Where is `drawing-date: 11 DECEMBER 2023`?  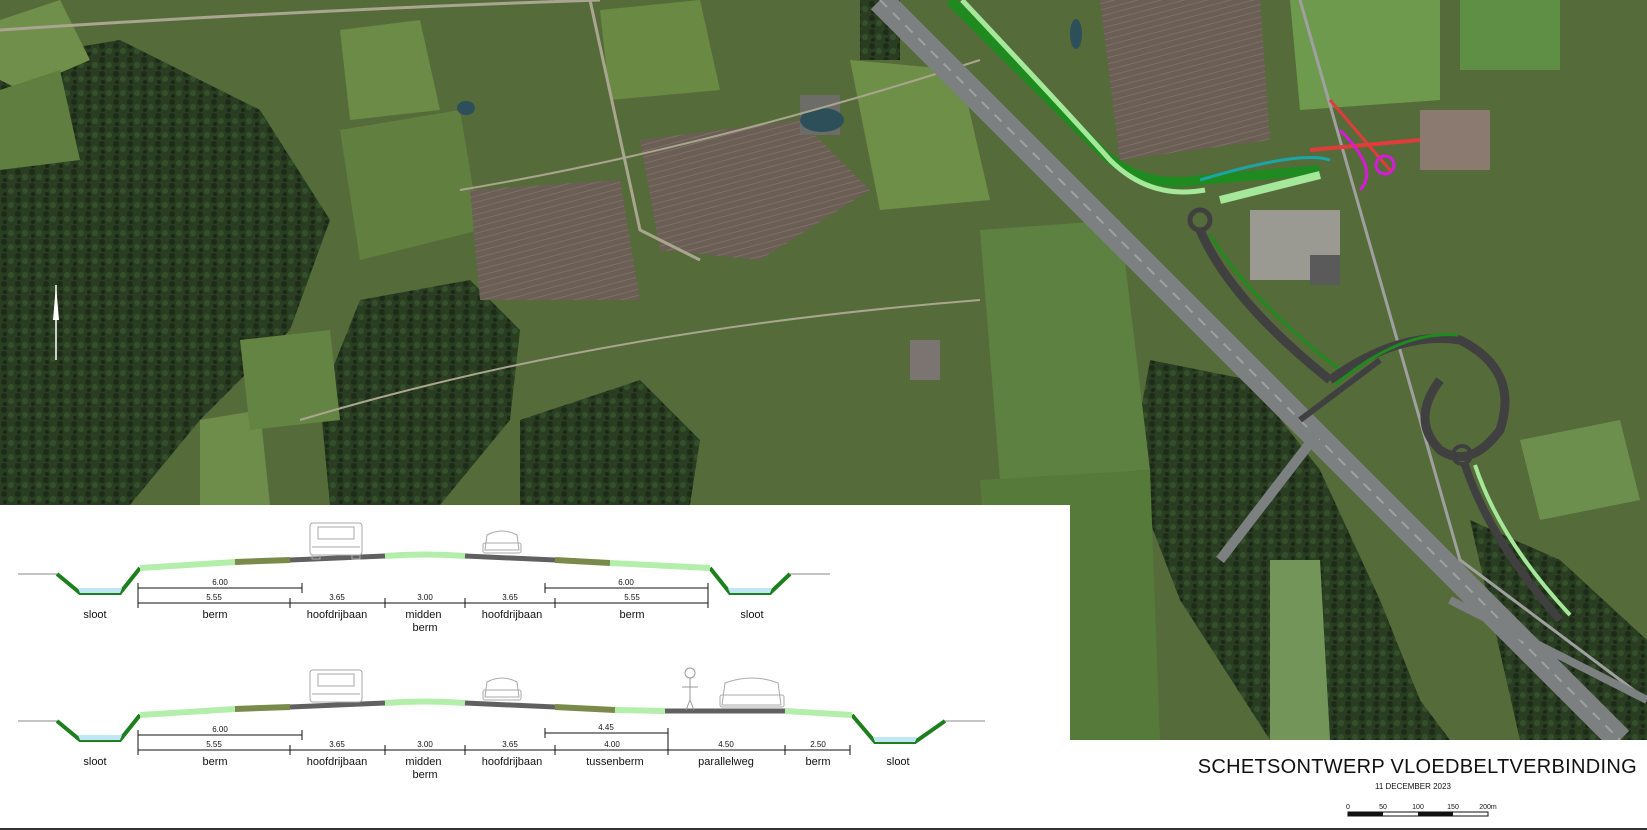
drawing-date: 11 DECEMBER 2023 is located at coordinates (1413, 786).